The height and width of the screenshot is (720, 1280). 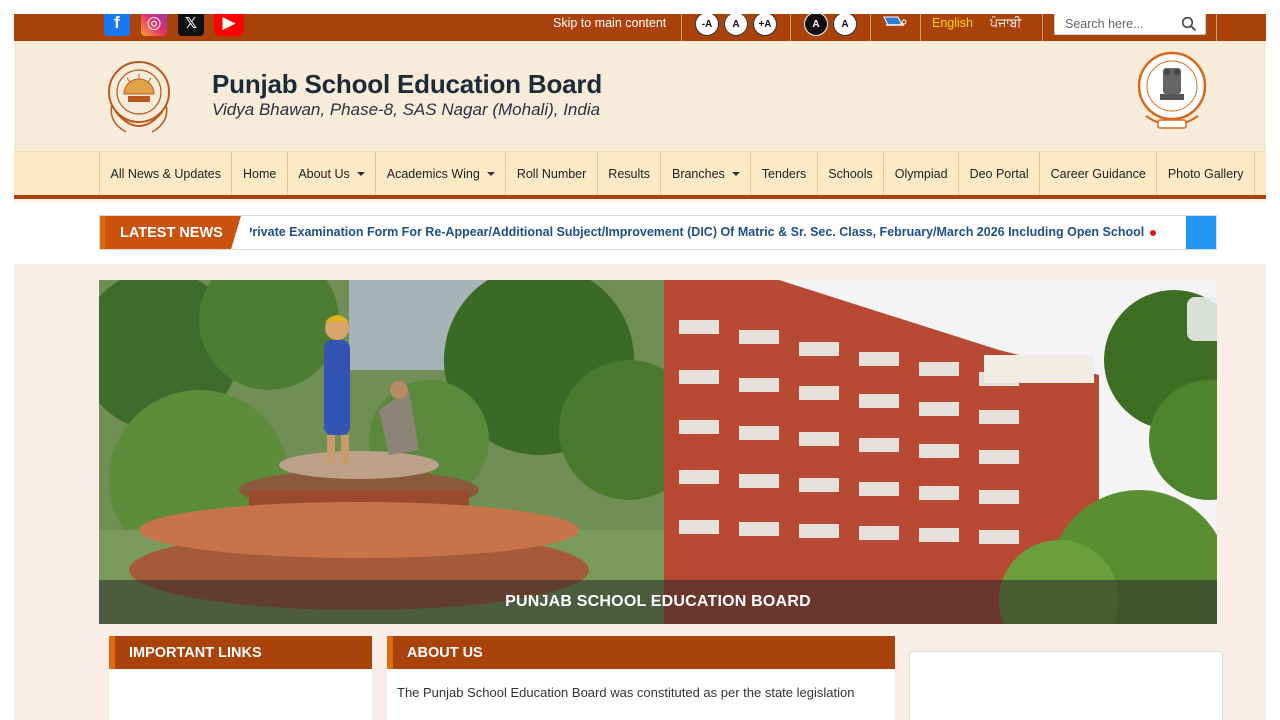 I want to click on about-us-heading: ABOUT US, so click(x=641, y=652).